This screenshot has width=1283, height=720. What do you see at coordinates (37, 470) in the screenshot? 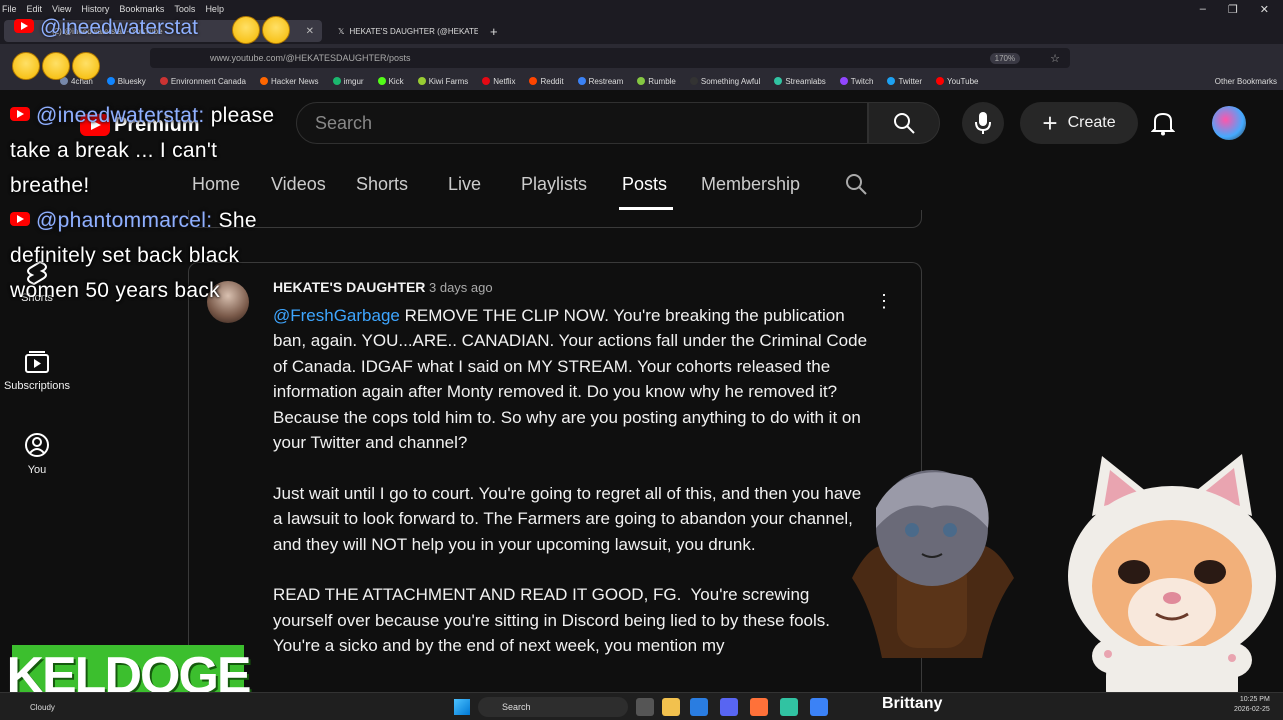
I see `sidebar-label: You` at bounding box center [37, 470].